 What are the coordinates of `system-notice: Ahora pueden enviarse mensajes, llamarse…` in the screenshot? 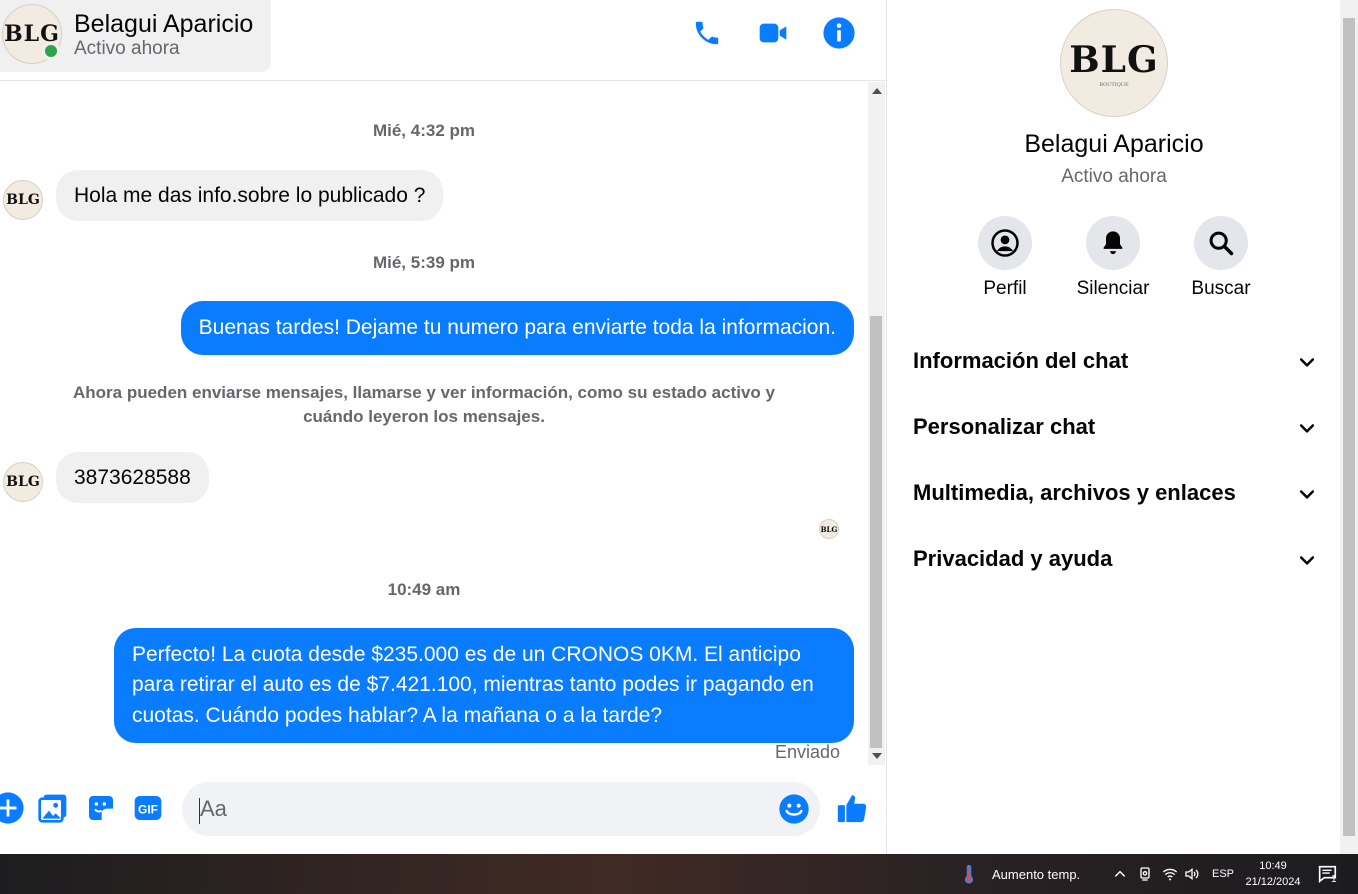 It's located at (424, 404).